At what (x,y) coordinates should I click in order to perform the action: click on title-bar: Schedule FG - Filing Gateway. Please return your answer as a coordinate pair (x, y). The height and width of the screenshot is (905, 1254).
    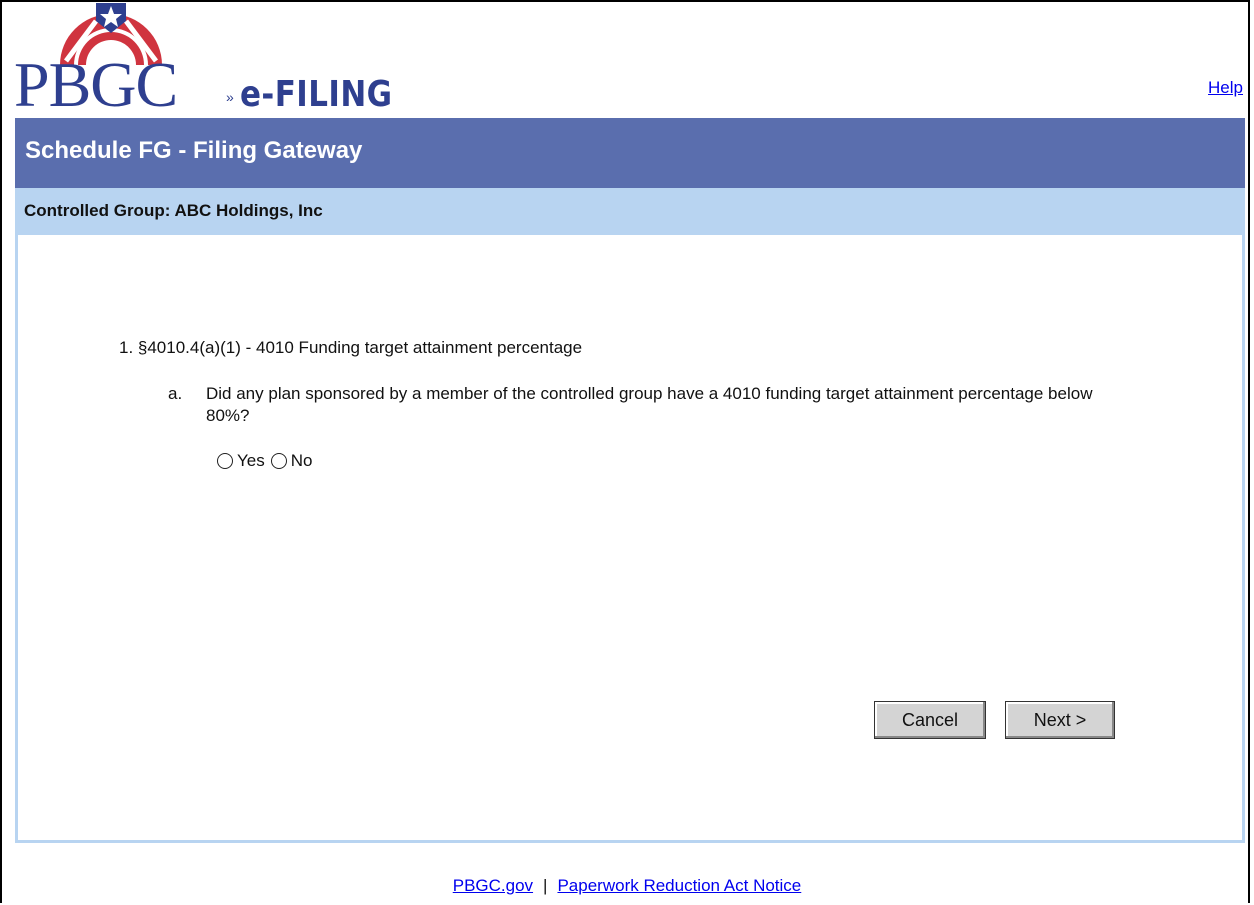
    Looking at the image, I should click on (630, 153).